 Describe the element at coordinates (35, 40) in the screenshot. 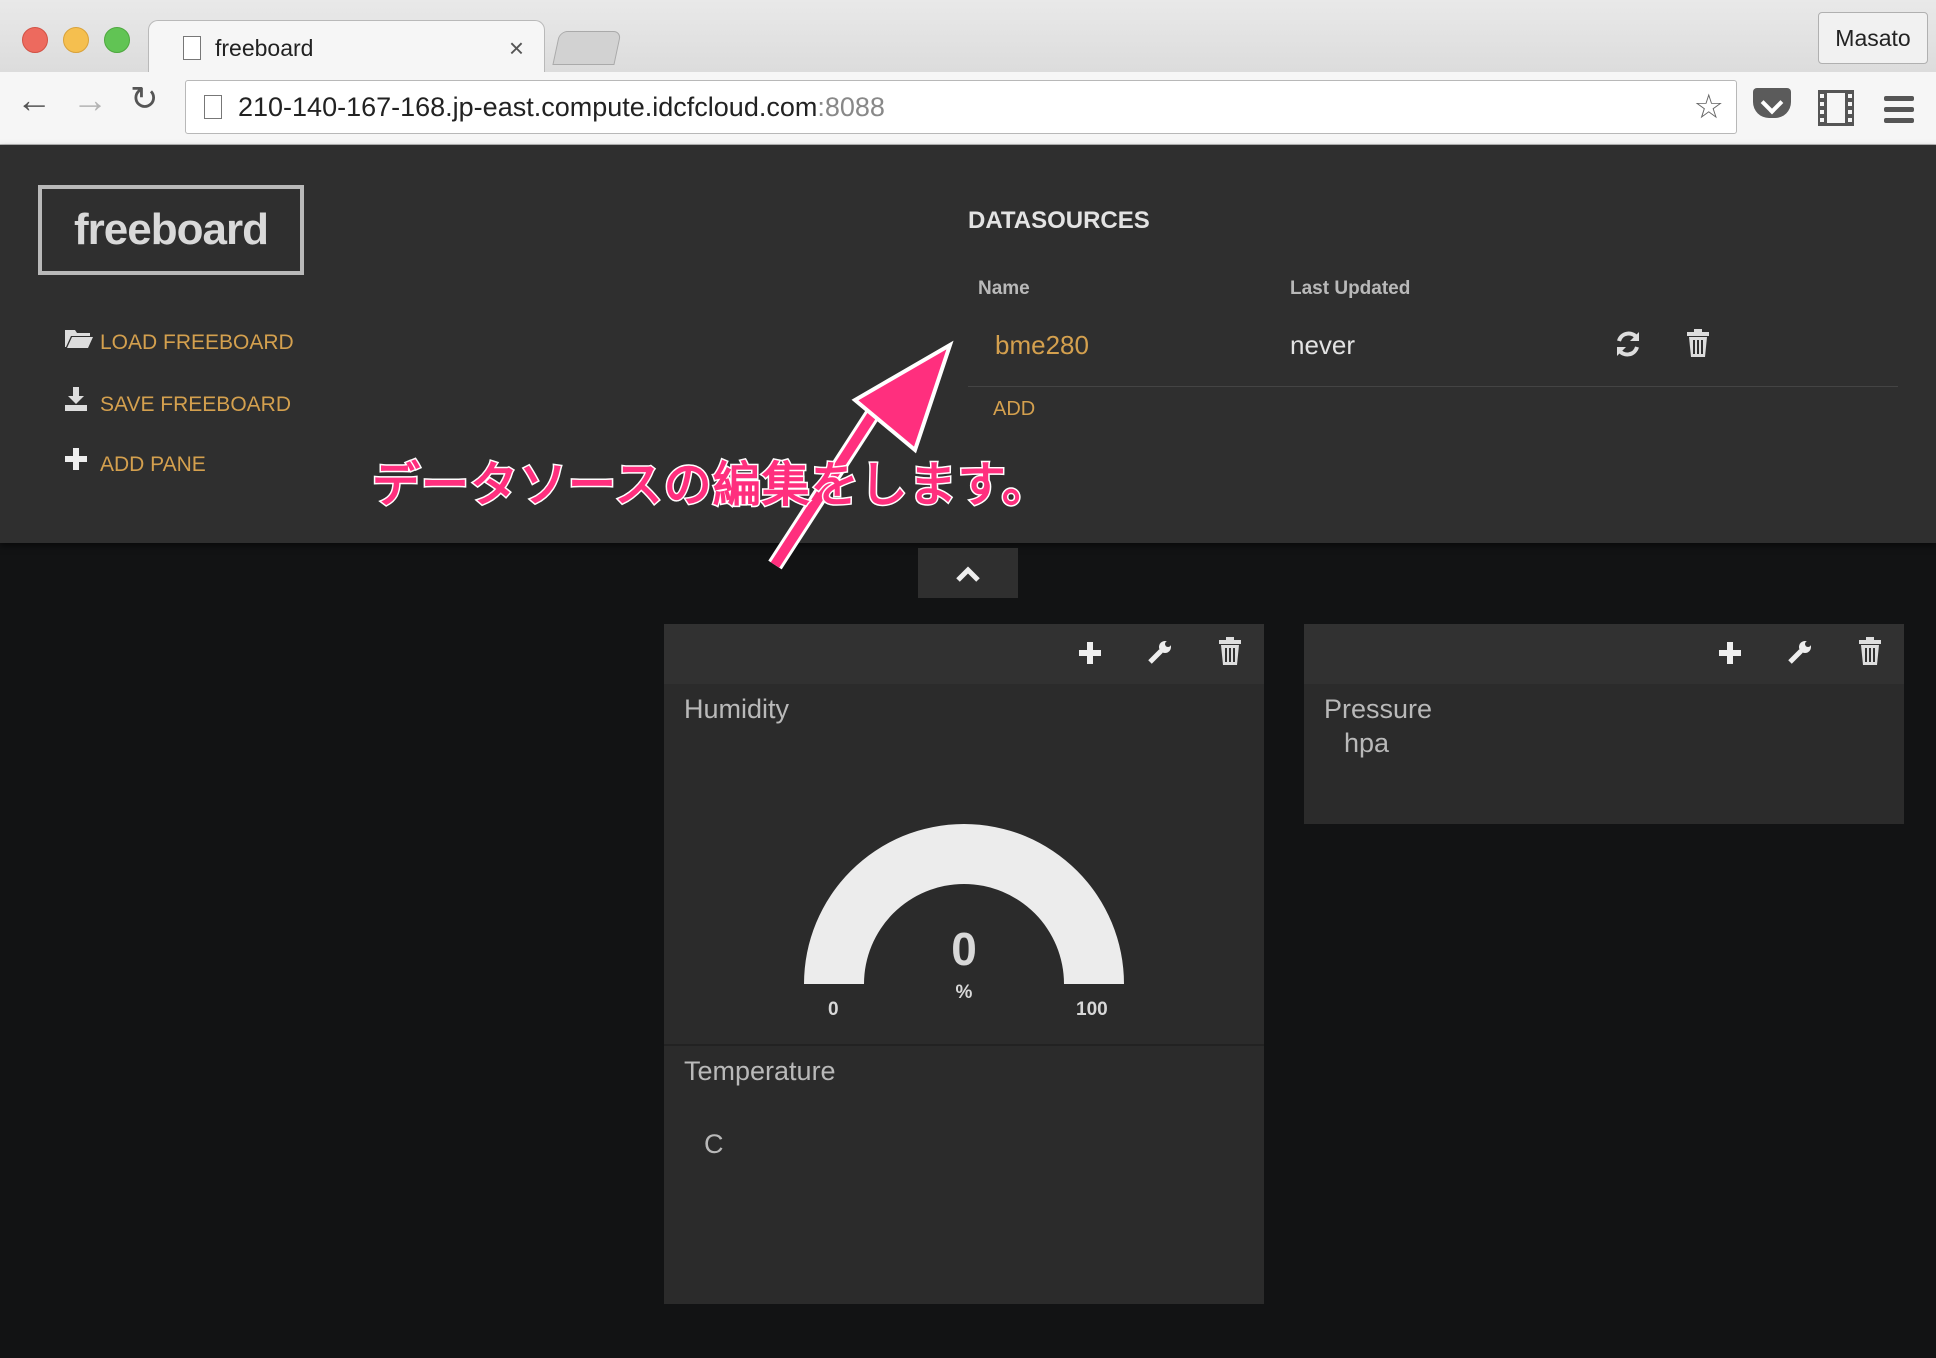

I see `close-window-button` at that location.